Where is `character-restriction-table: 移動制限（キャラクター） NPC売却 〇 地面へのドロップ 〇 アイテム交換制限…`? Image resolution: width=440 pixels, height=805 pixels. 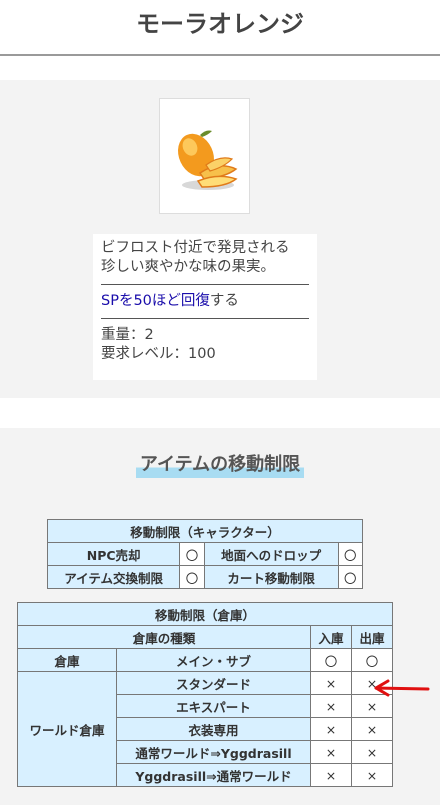
character-restriction-table: 移動制限（キャラクター） NPC売却 〇 地面へのドロップ 〇 アイテム交換制限… is located at coordinates (205, 554).